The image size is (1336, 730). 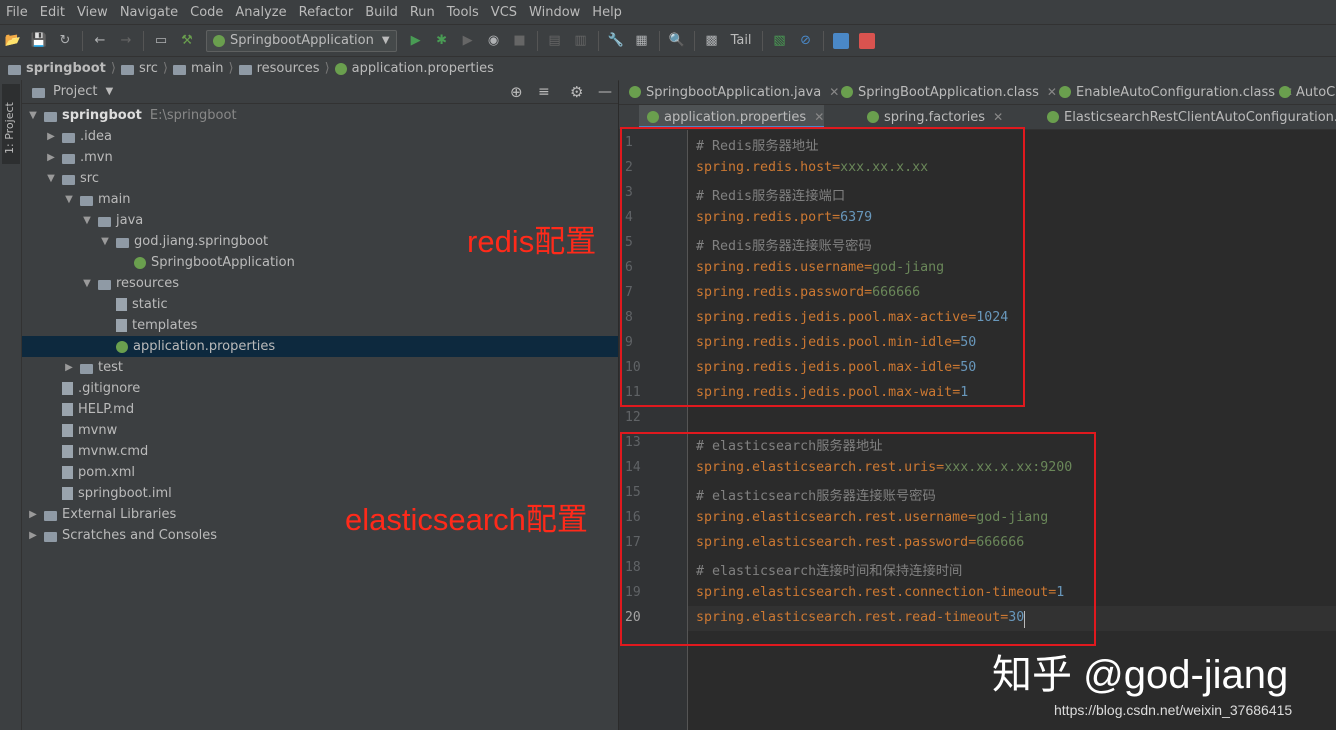 I want to click on menu-item-vcs: VCS, so click(x=504, y=12).